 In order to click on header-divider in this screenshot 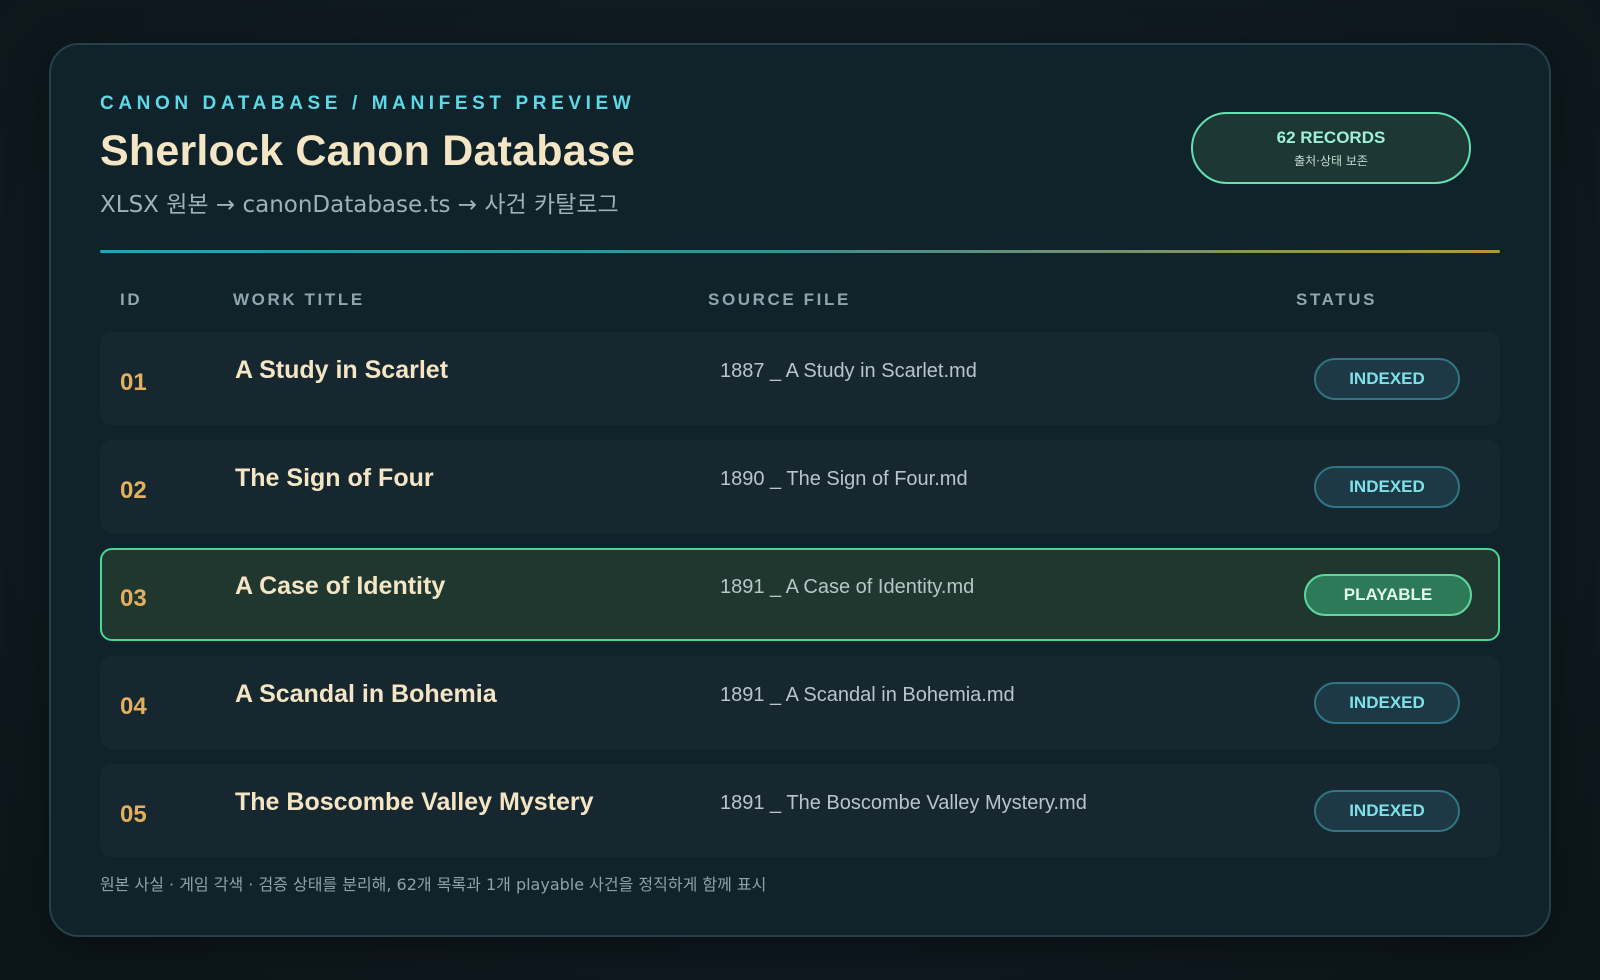, I will do `click(800, 251)`.